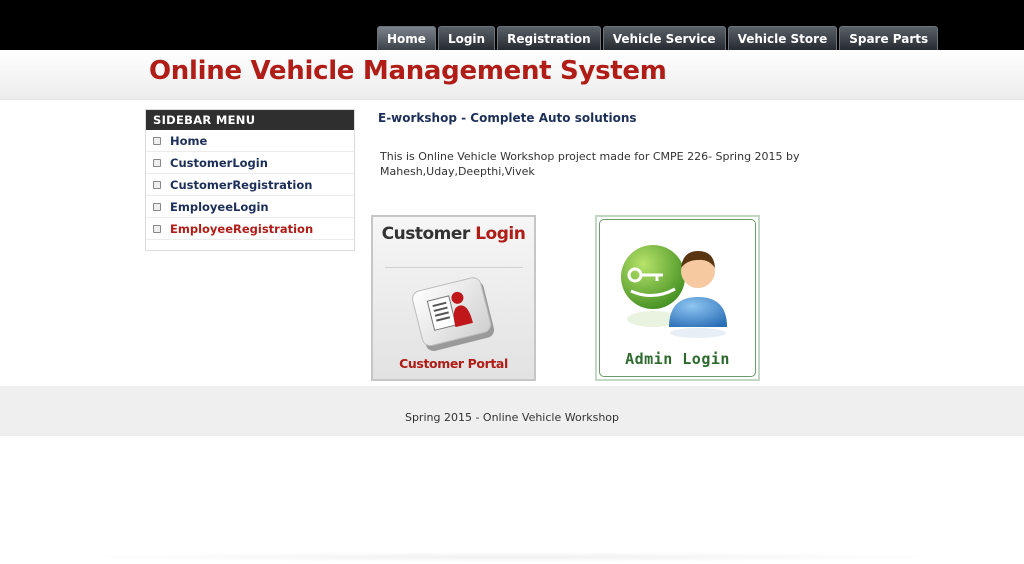 This screenshot has height=564, width=1024. Describe the element at coordinates (674, 291) in the screenshot. I see `admin-user-key-icon` at that location.